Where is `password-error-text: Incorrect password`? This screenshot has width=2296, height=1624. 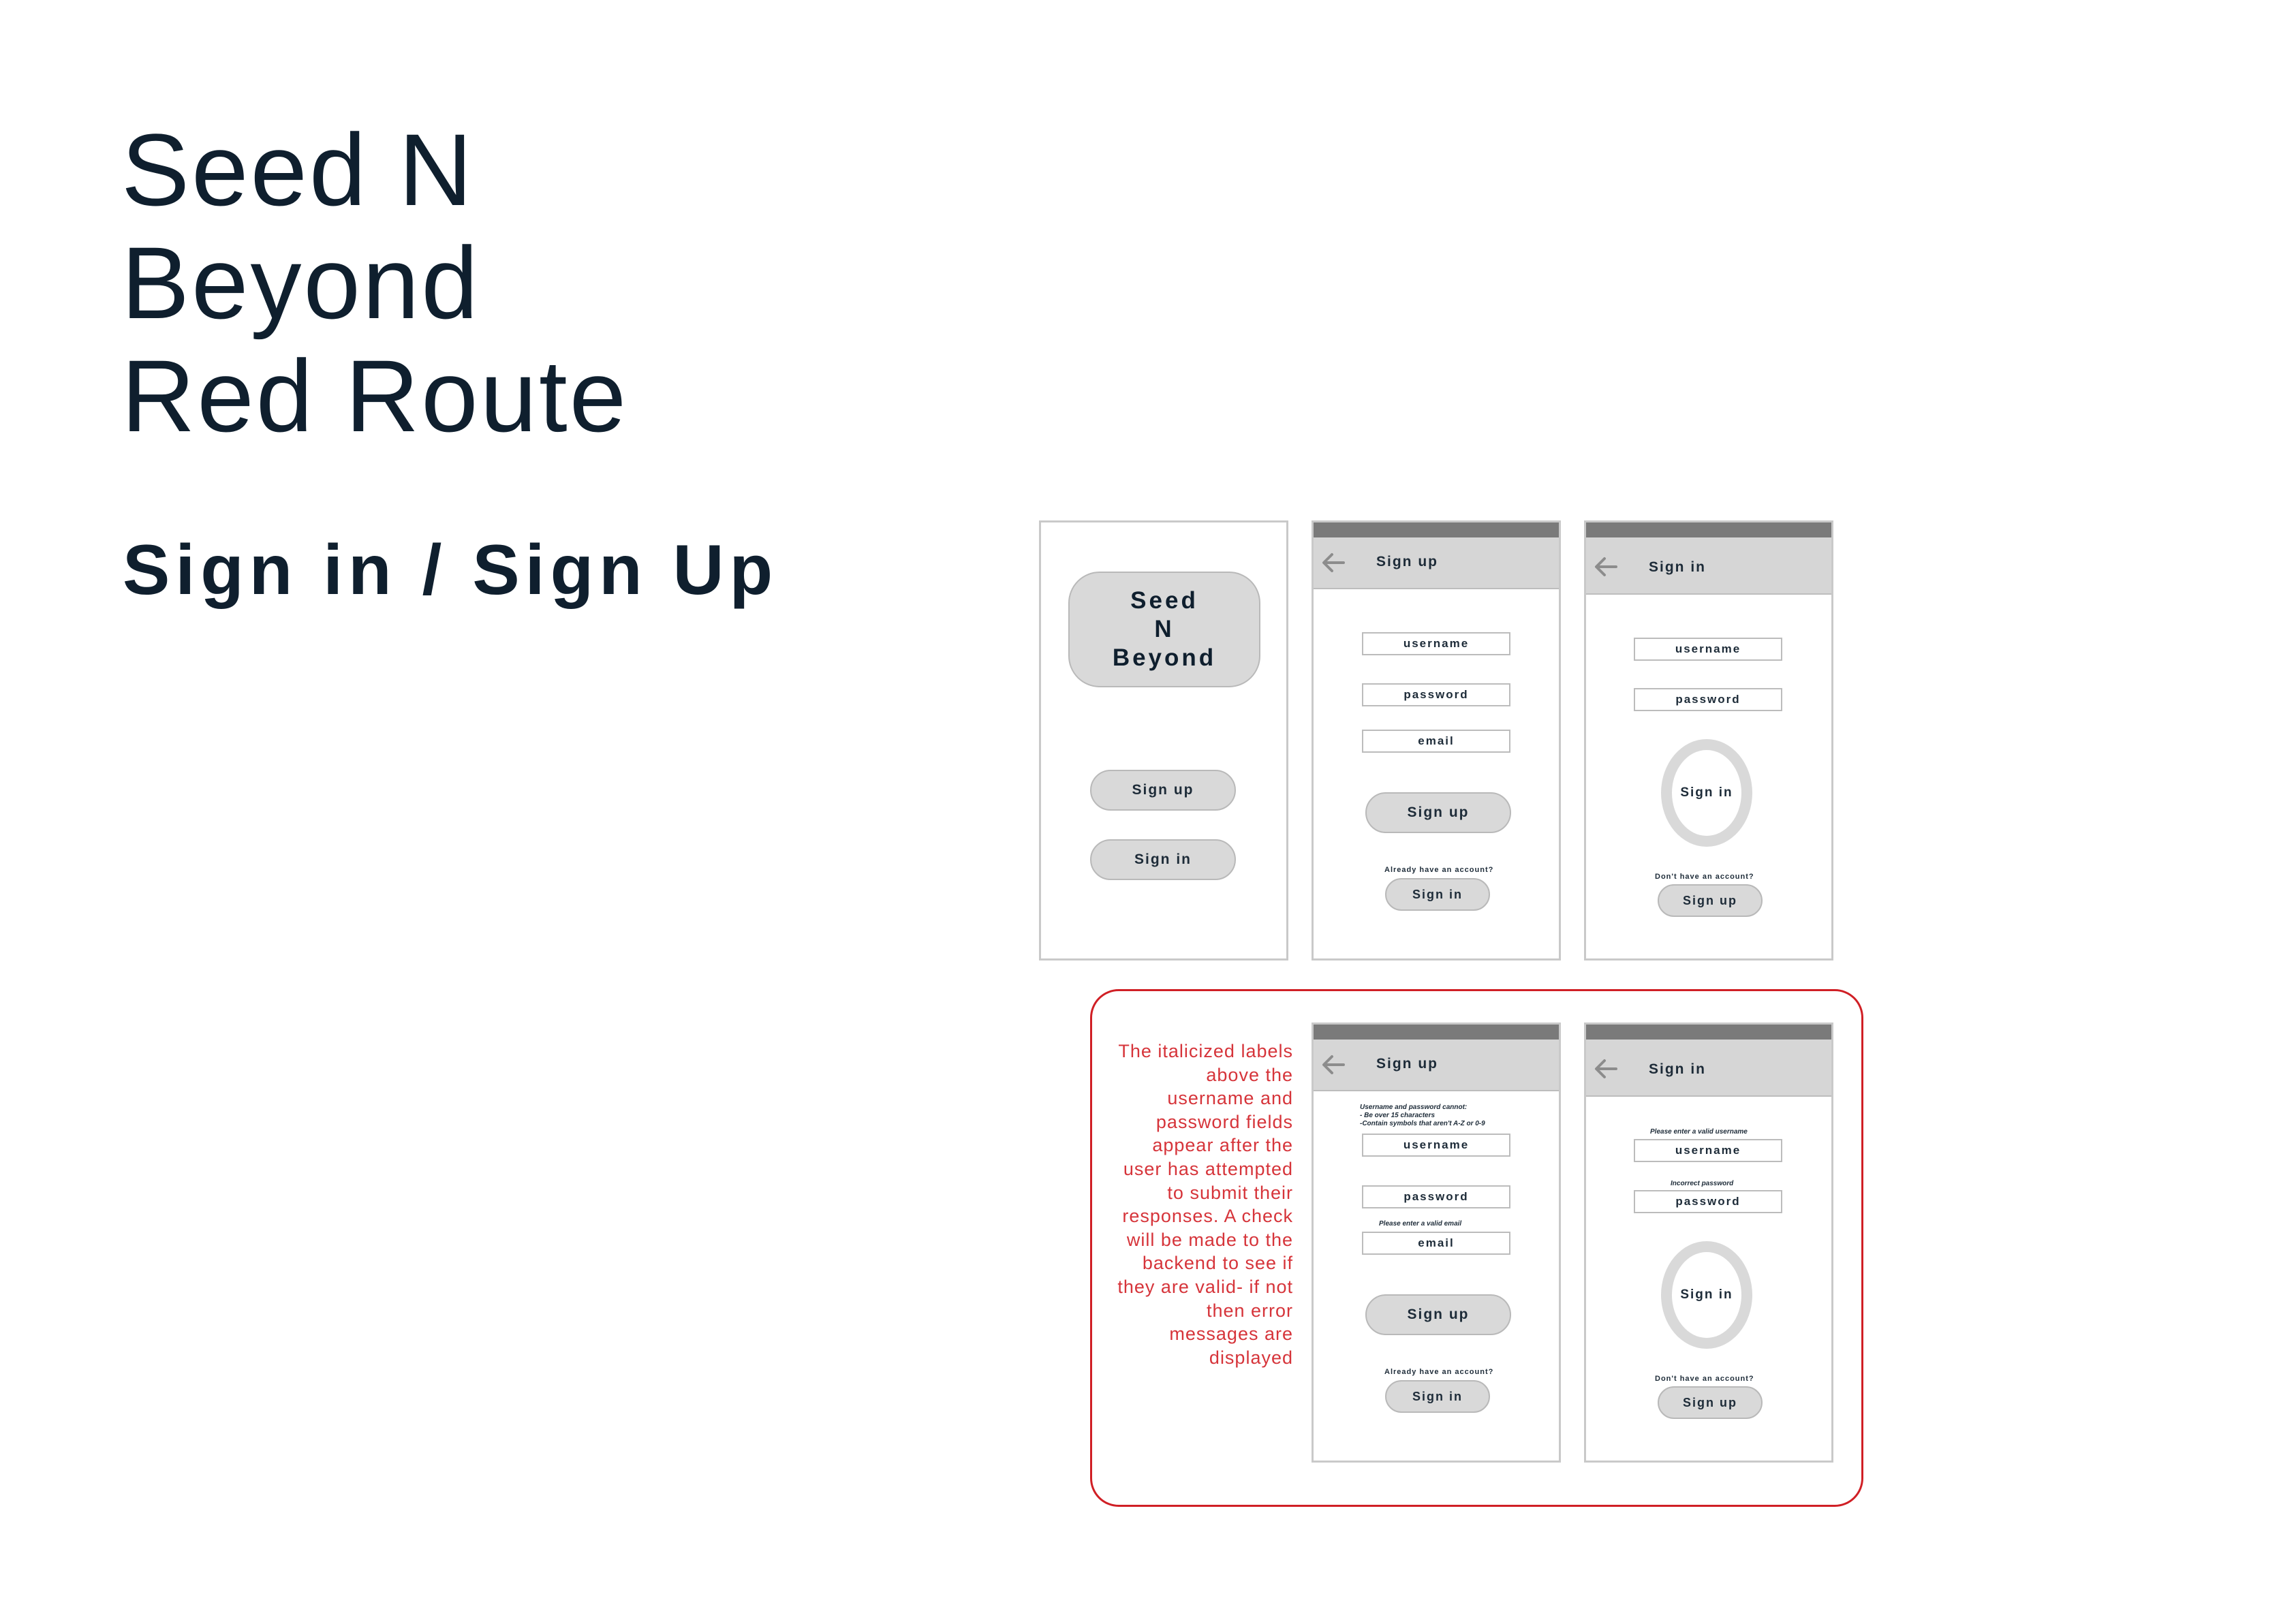
password-error-text: Incorrect password is located at coordinates (1703, 1183).